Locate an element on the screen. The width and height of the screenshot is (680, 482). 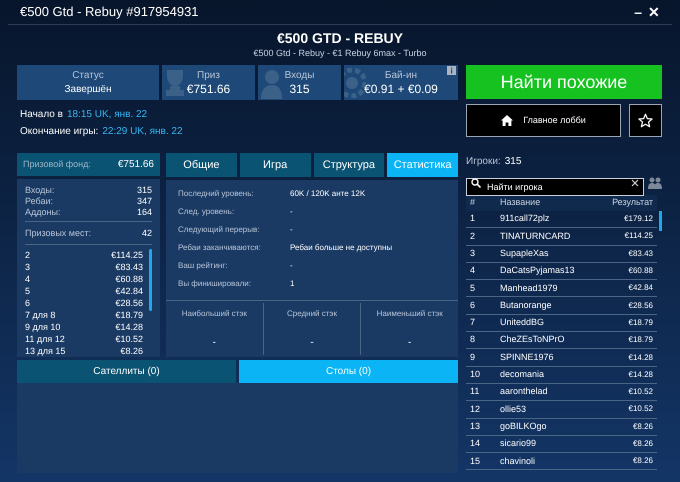
stack-label: Средний стэк is located at coordinates (312, 314).